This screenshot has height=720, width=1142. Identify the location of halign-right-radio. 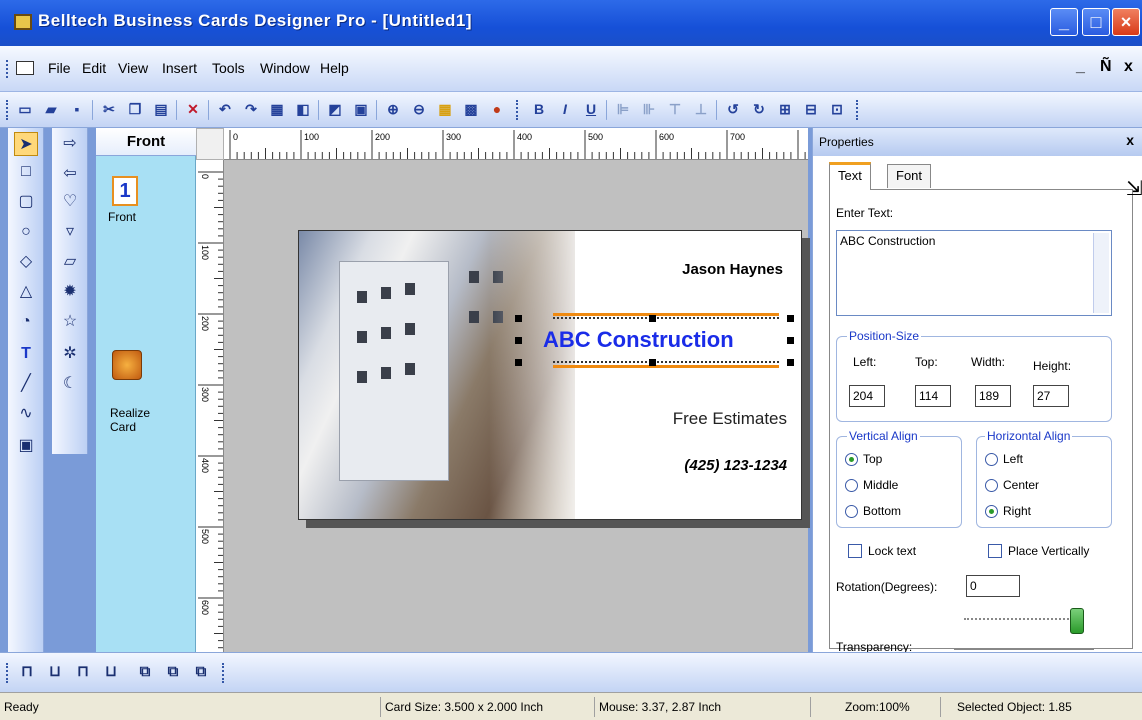
(991, 511).